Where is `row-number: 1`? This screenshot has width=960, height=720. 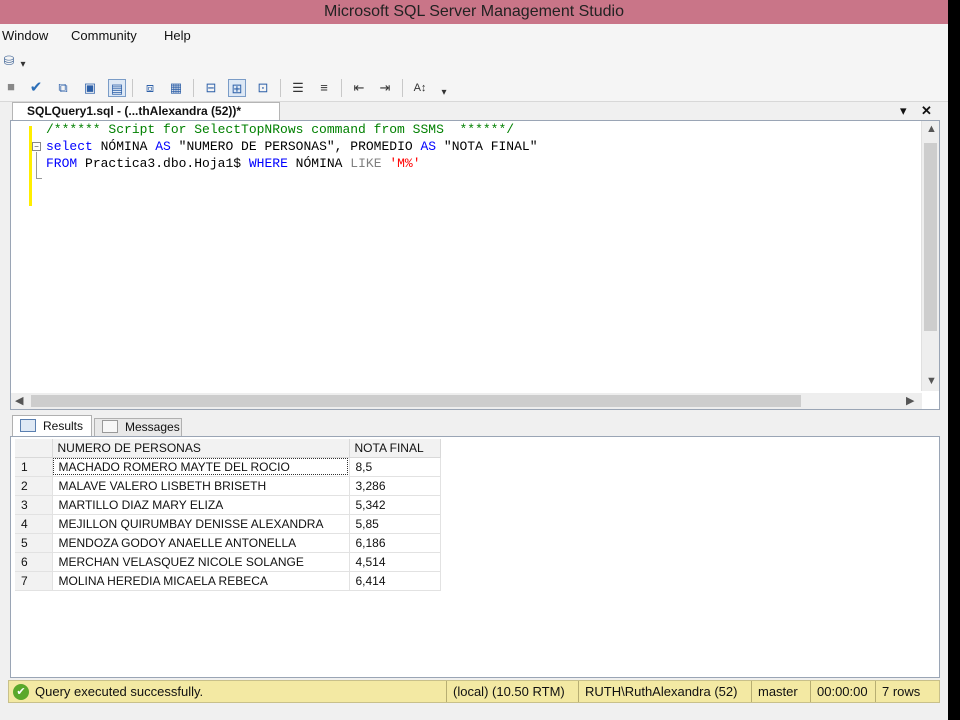 row-number: 1 is located at coordinates (34, 467).